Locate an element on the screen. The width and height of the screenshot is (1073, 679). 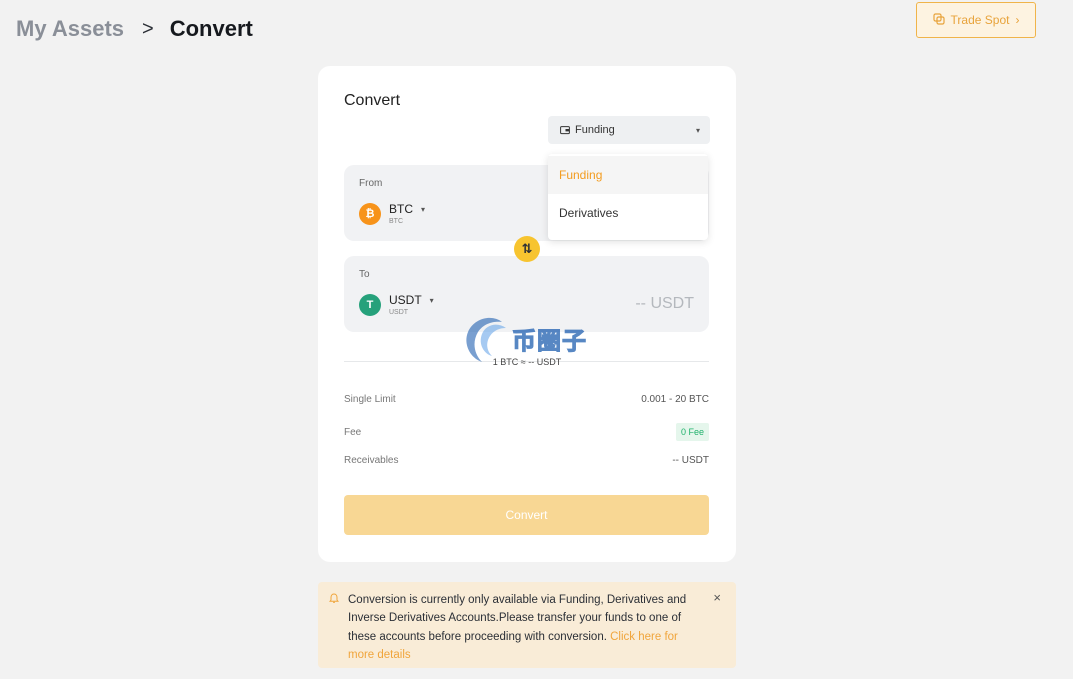
btc-icon: ₿ is located at coordinates (370, 214).